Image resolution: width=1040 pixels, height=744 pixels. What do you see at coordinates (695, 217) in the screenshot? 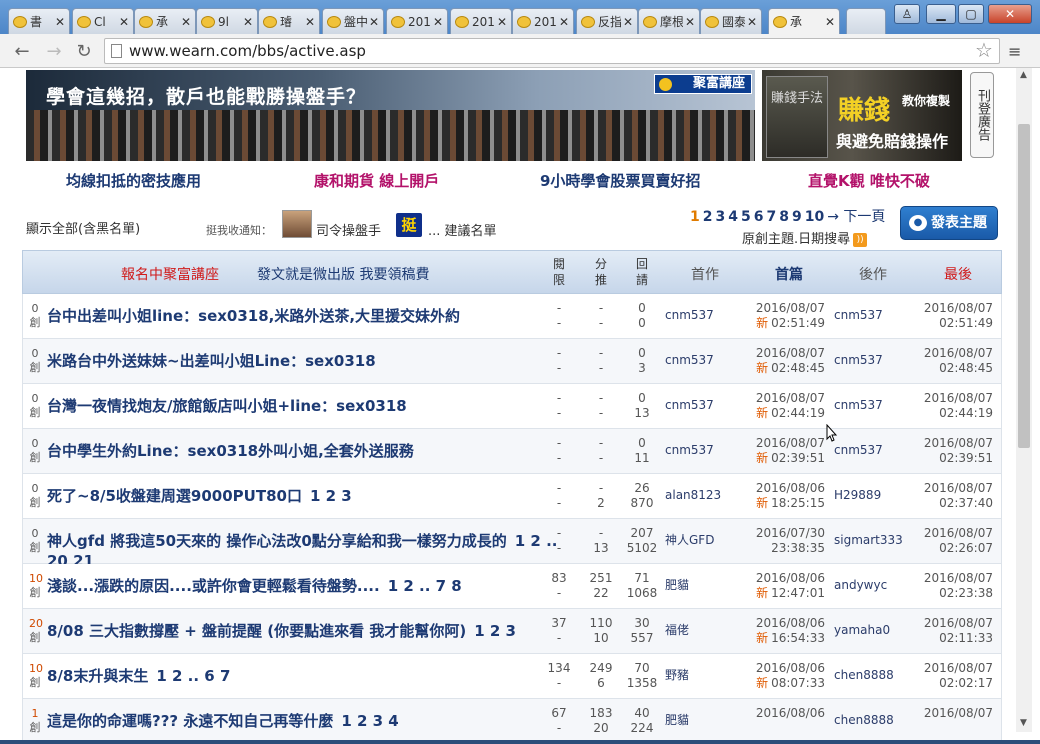
I see `page-link-1: 1` at bounding box center [695, 217].